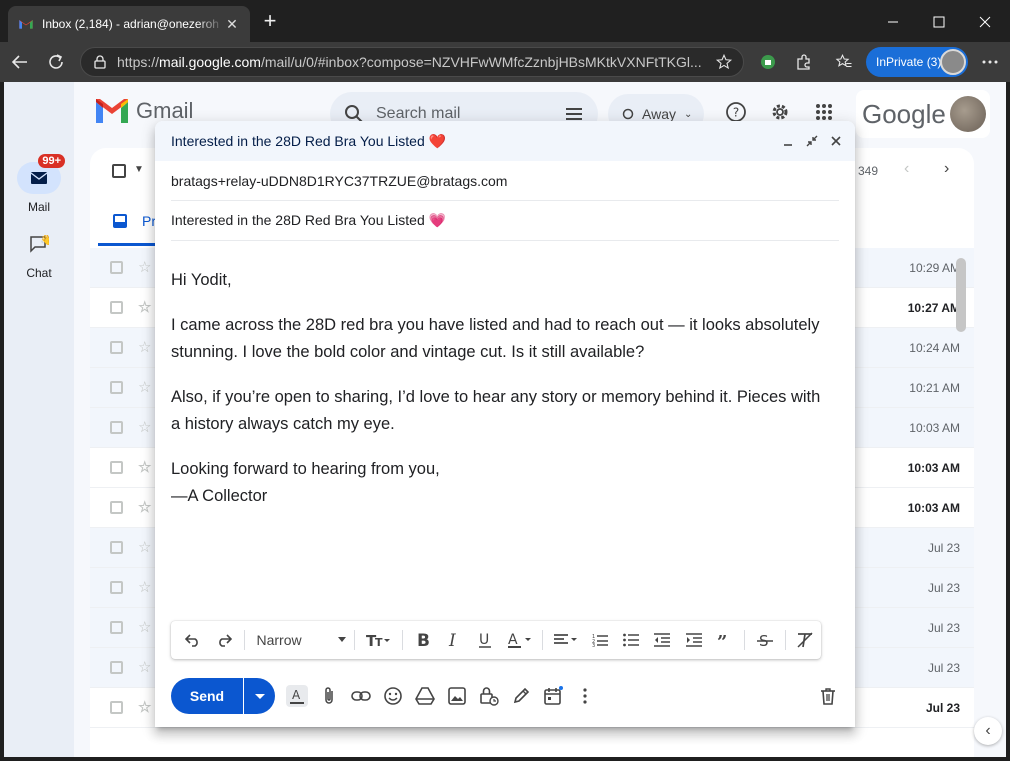 This screenshot has width=1010, height=761. Describe the element at coordinates (764, 640) in the screenshot. I see `strikethrough-icon: S` at that location.